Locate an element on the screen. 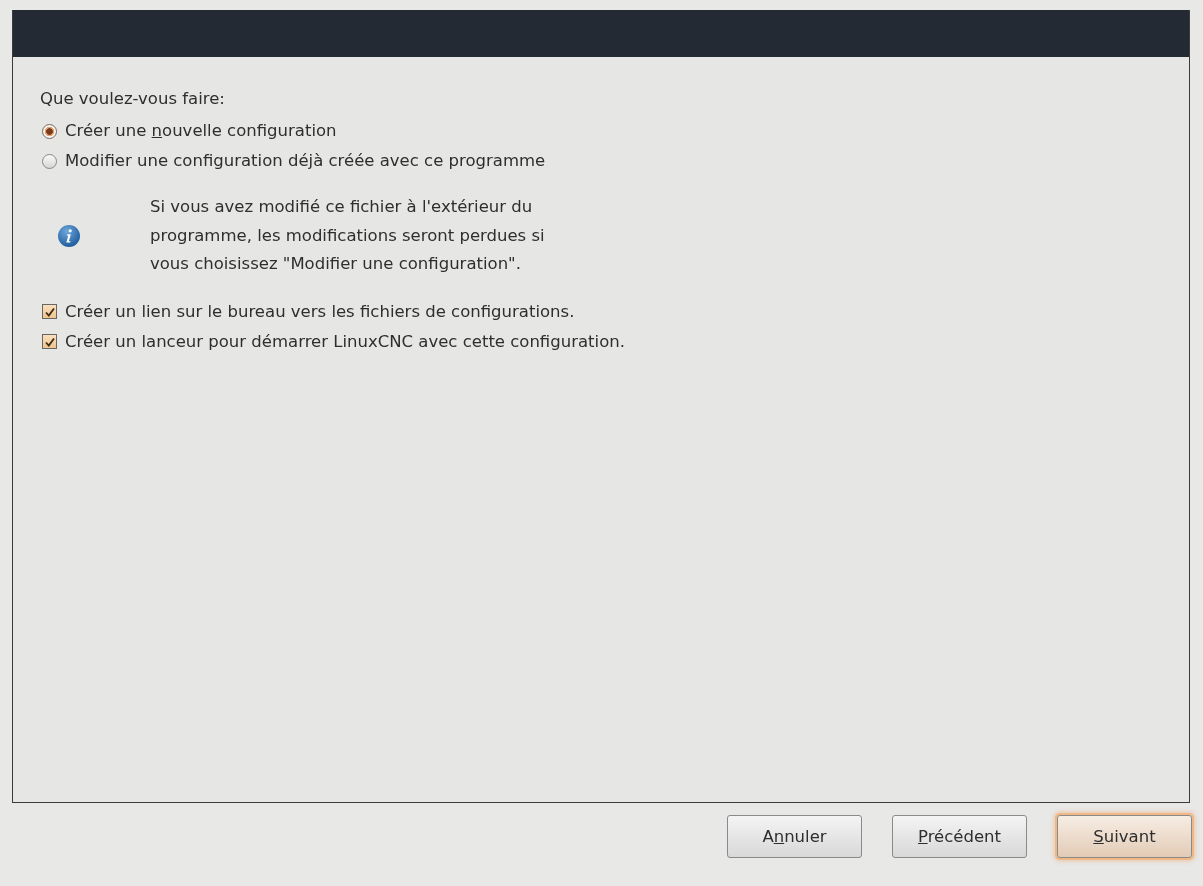  info-icon is located at coordinates (69, 235).